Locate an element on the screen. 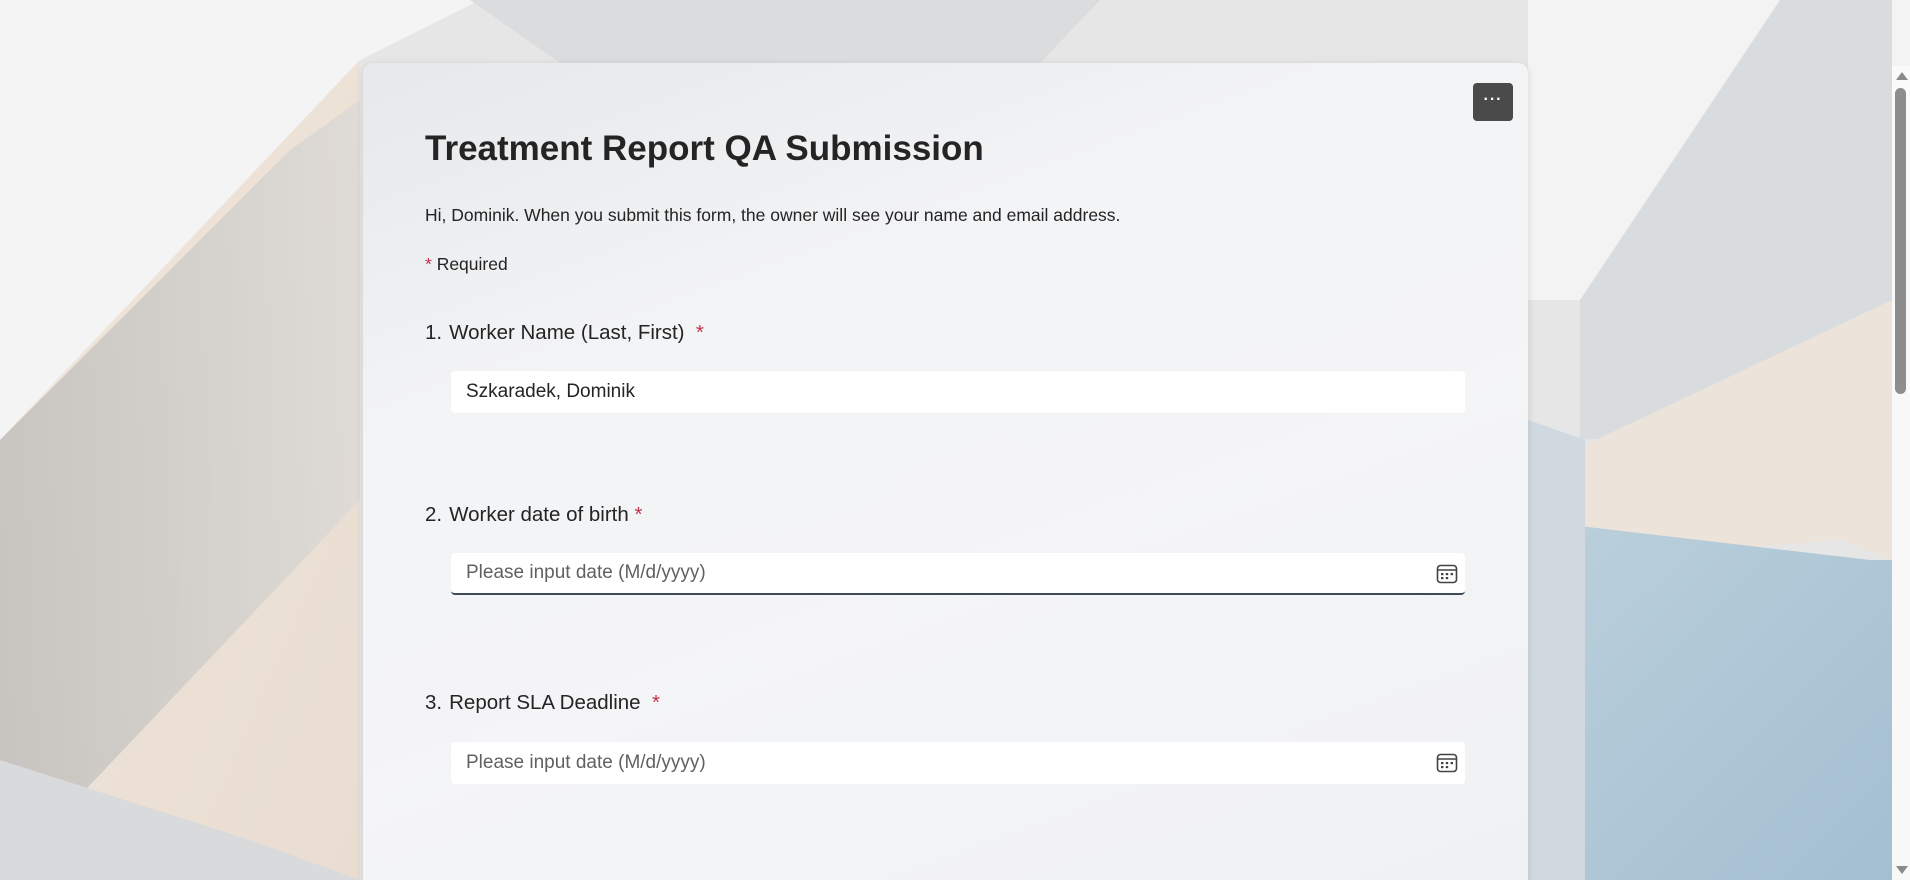  date-of-birth-input is located at coordinates (958, 573).